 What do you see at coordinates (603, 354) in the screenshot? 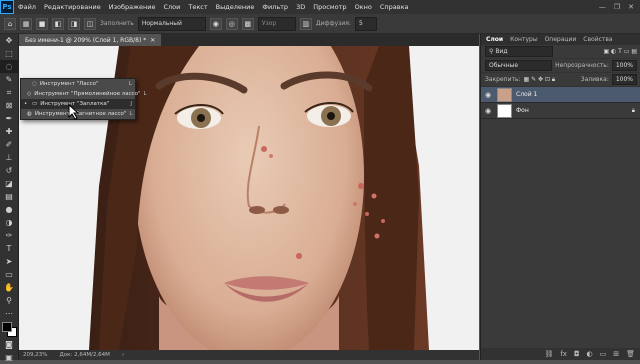
I see `new-group-icon: ▭` at bounding box center [603, 354].